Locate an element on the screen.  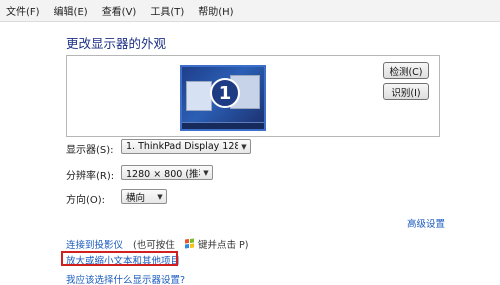
windows-logo-icon is located at coordinates (189, 243).